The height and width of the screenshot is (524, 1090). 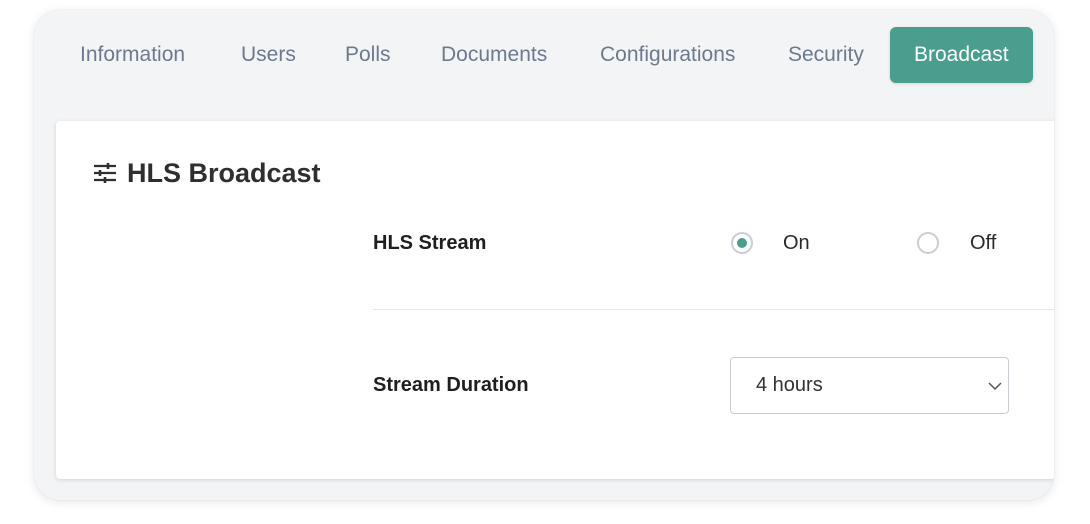 I want to click on hls-stream-off-radio, so click(x=928, y=243).